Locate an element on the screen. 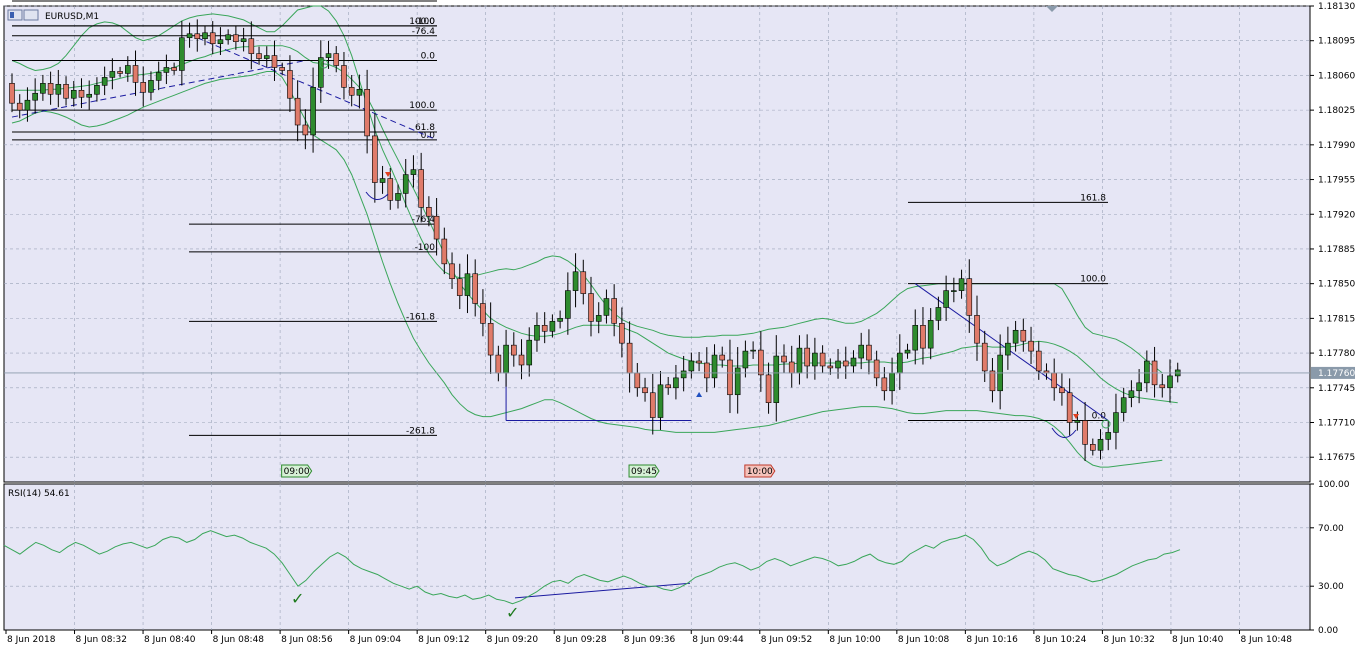  symbol-menu-icon is located at coordinates (31, 15).